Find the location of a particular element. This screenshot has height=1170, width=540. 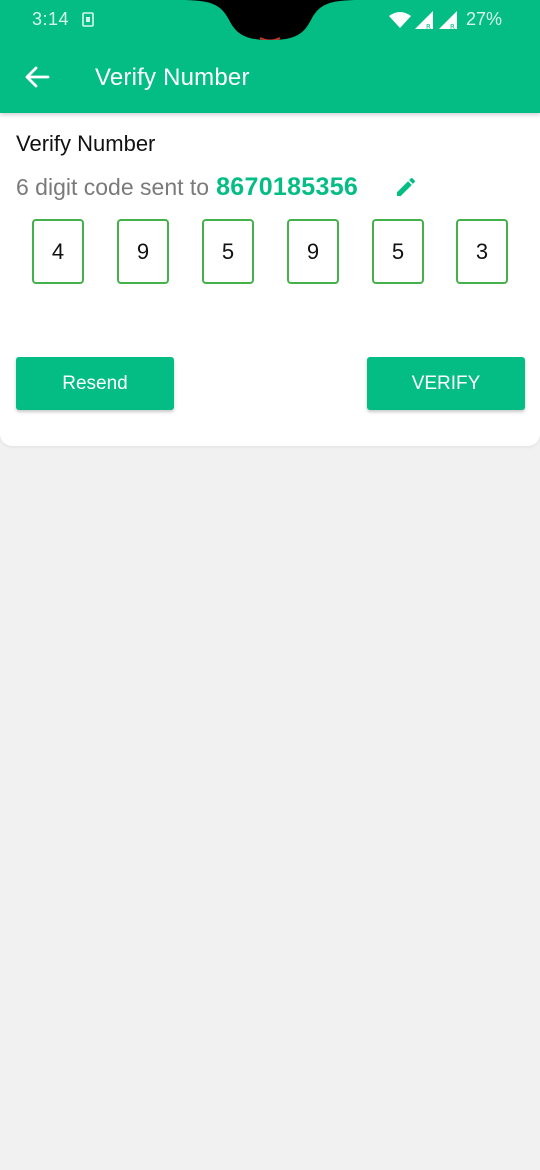

otp-digit-6: 3 is located at coordinates (482, 251).